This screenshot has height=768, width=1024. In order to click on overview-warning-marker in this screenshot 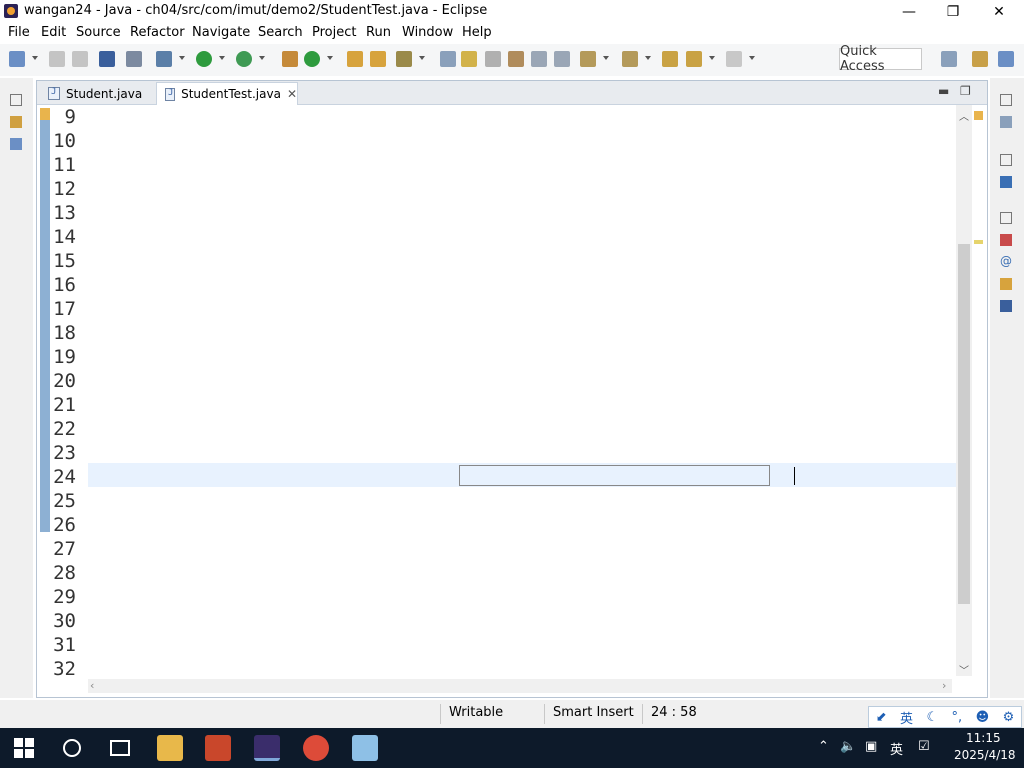, I will do `click(978, 115)`.